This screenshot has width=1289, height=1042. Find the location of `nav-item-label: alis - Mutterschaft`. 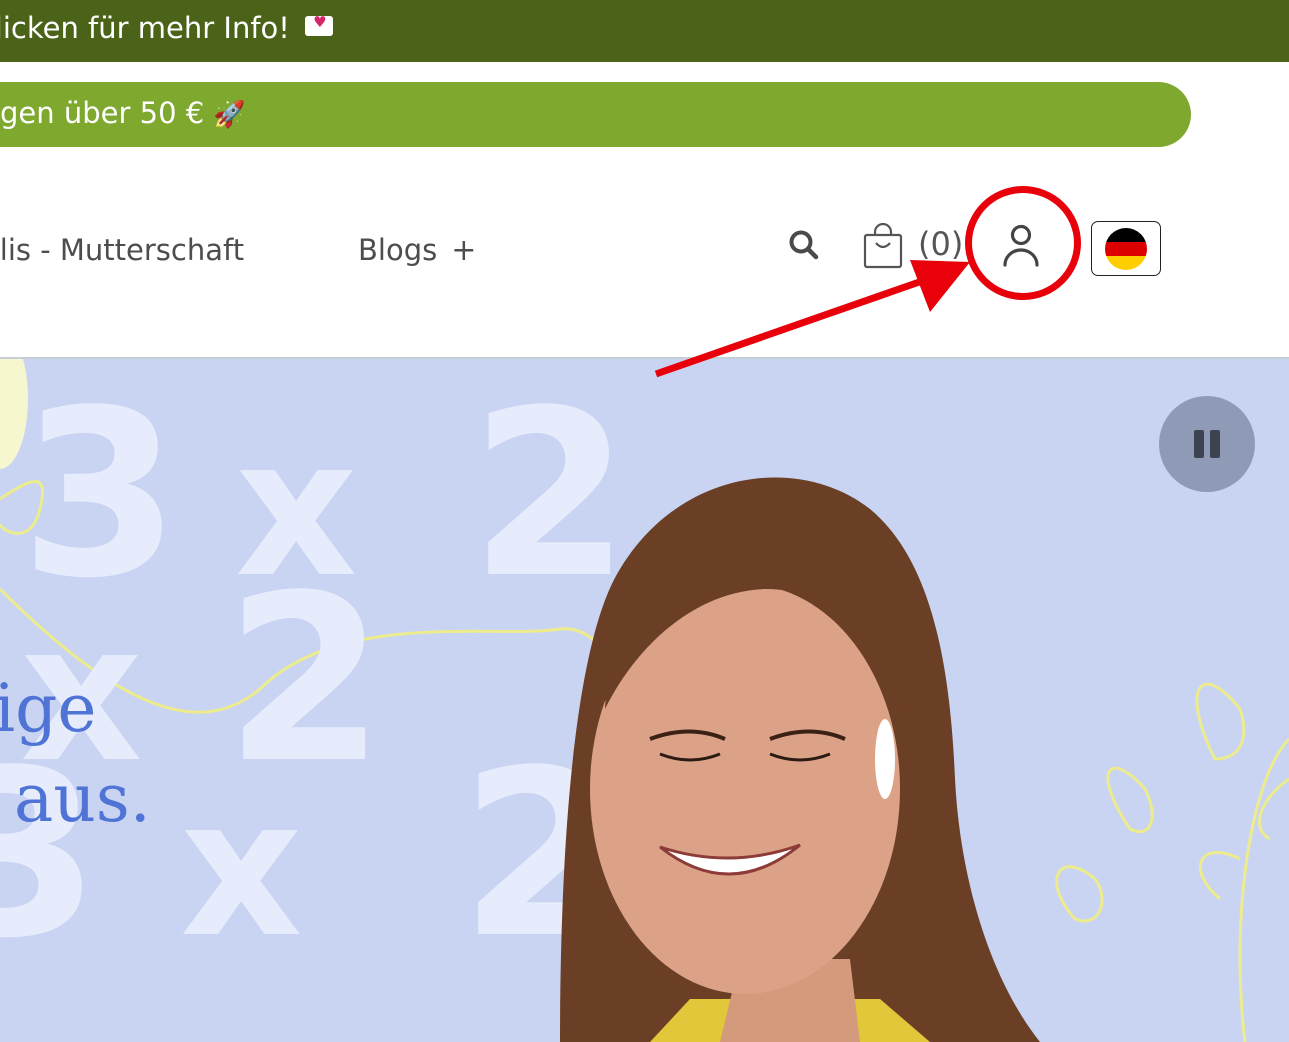

nav-item-label: alis - Mutterschaft is located at coordinates (122, 250).